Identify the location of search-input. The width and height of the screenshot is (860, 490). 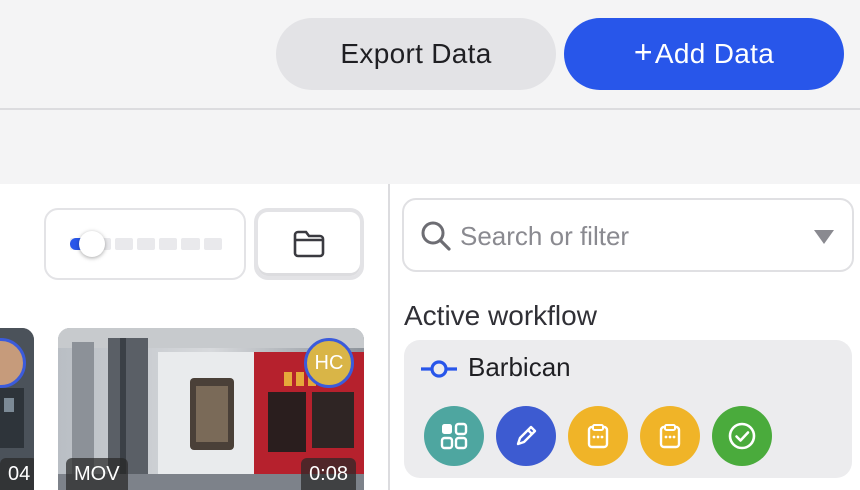
(630, 236).